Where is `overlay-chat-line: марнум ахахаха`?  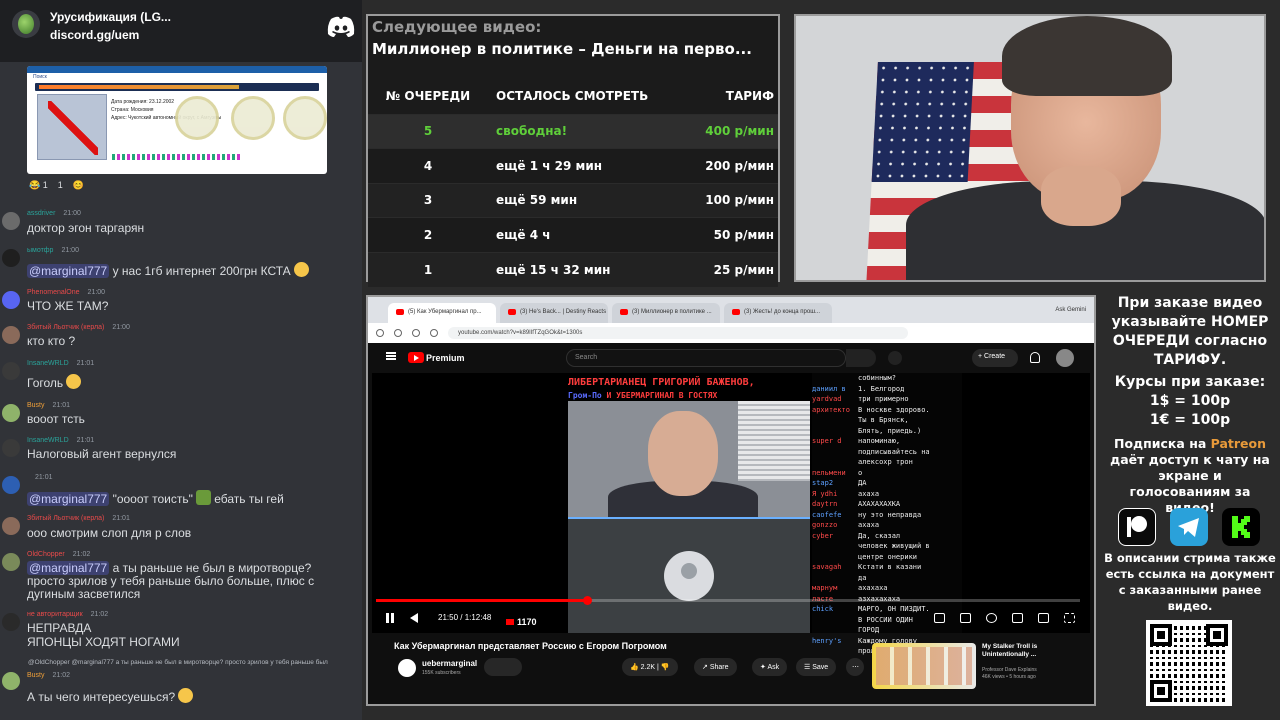
overlay-chat-line: марнум ахахаха is located at coordinates (850, 588).